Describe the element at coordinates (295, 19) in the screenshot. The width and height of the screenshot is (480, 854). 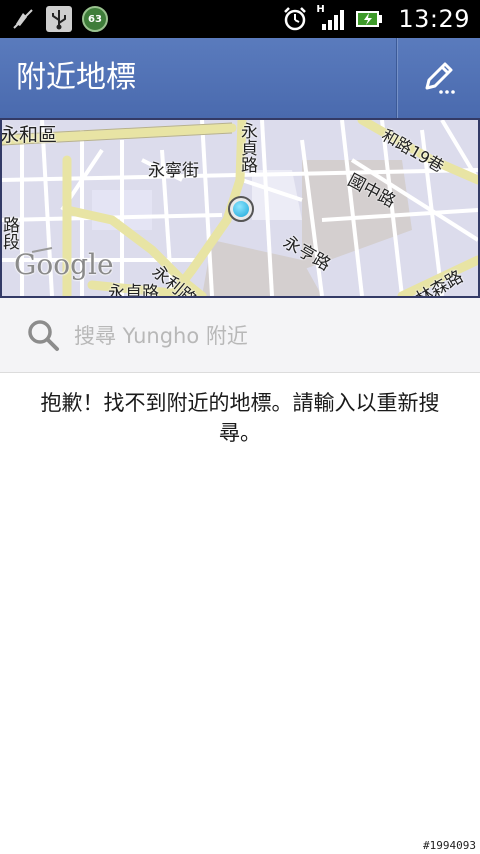
I see `alarm-icon` at that location.